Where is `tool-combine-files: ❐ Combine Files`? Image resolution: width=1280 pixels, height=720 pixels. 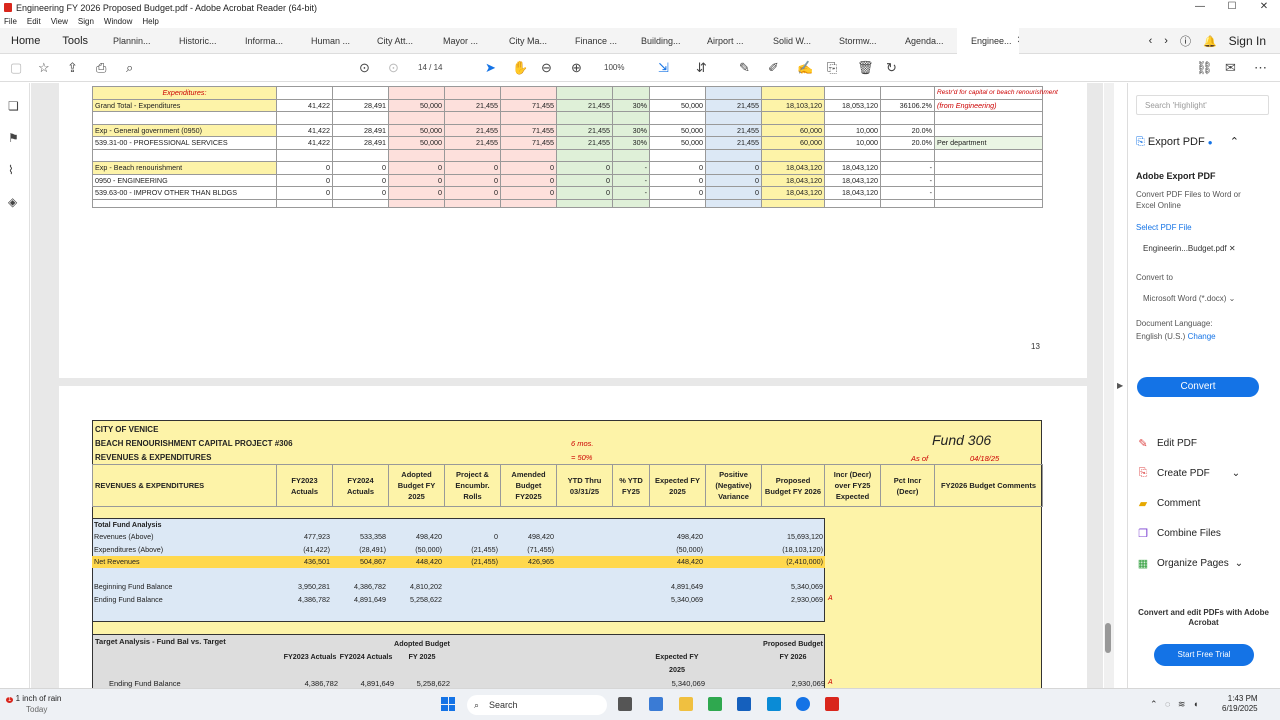
tool-combine-files: ❐ Combine Files is located at coordinates (1178, 533).